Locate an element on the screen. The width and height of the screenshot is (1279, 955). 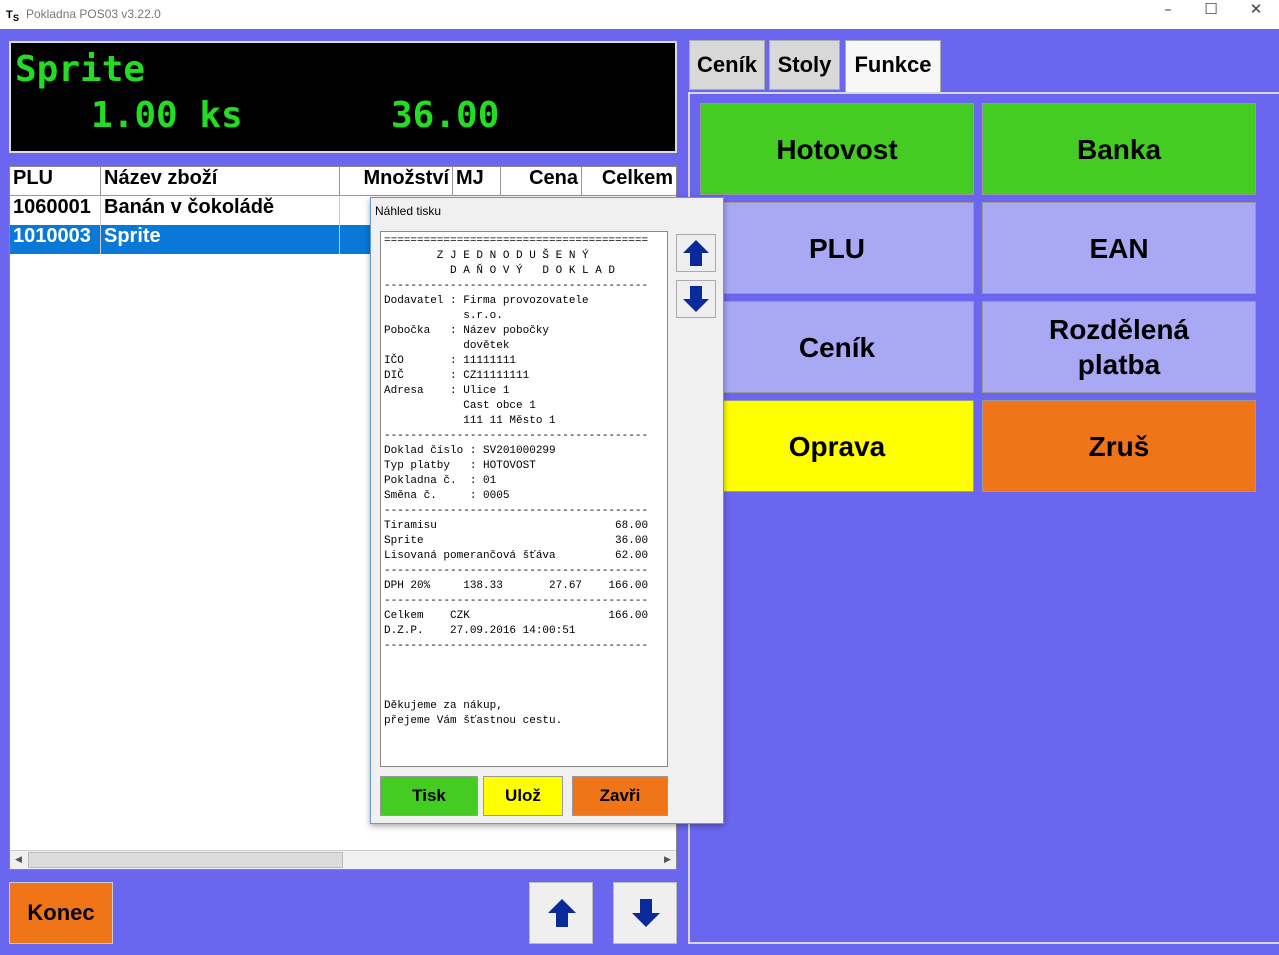
item-display: Sprite 1.00 ks 36.00 is located at coordinates (343, 97).